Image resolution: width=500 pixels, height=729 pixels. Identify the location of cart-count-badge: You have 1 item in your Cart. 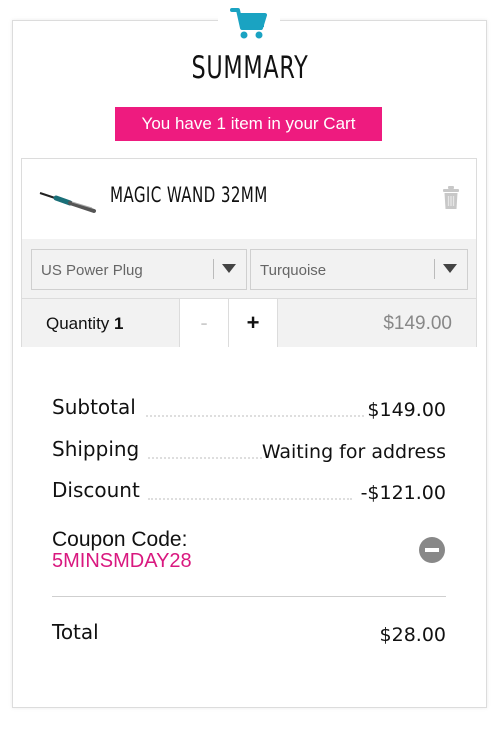
(248, 124).